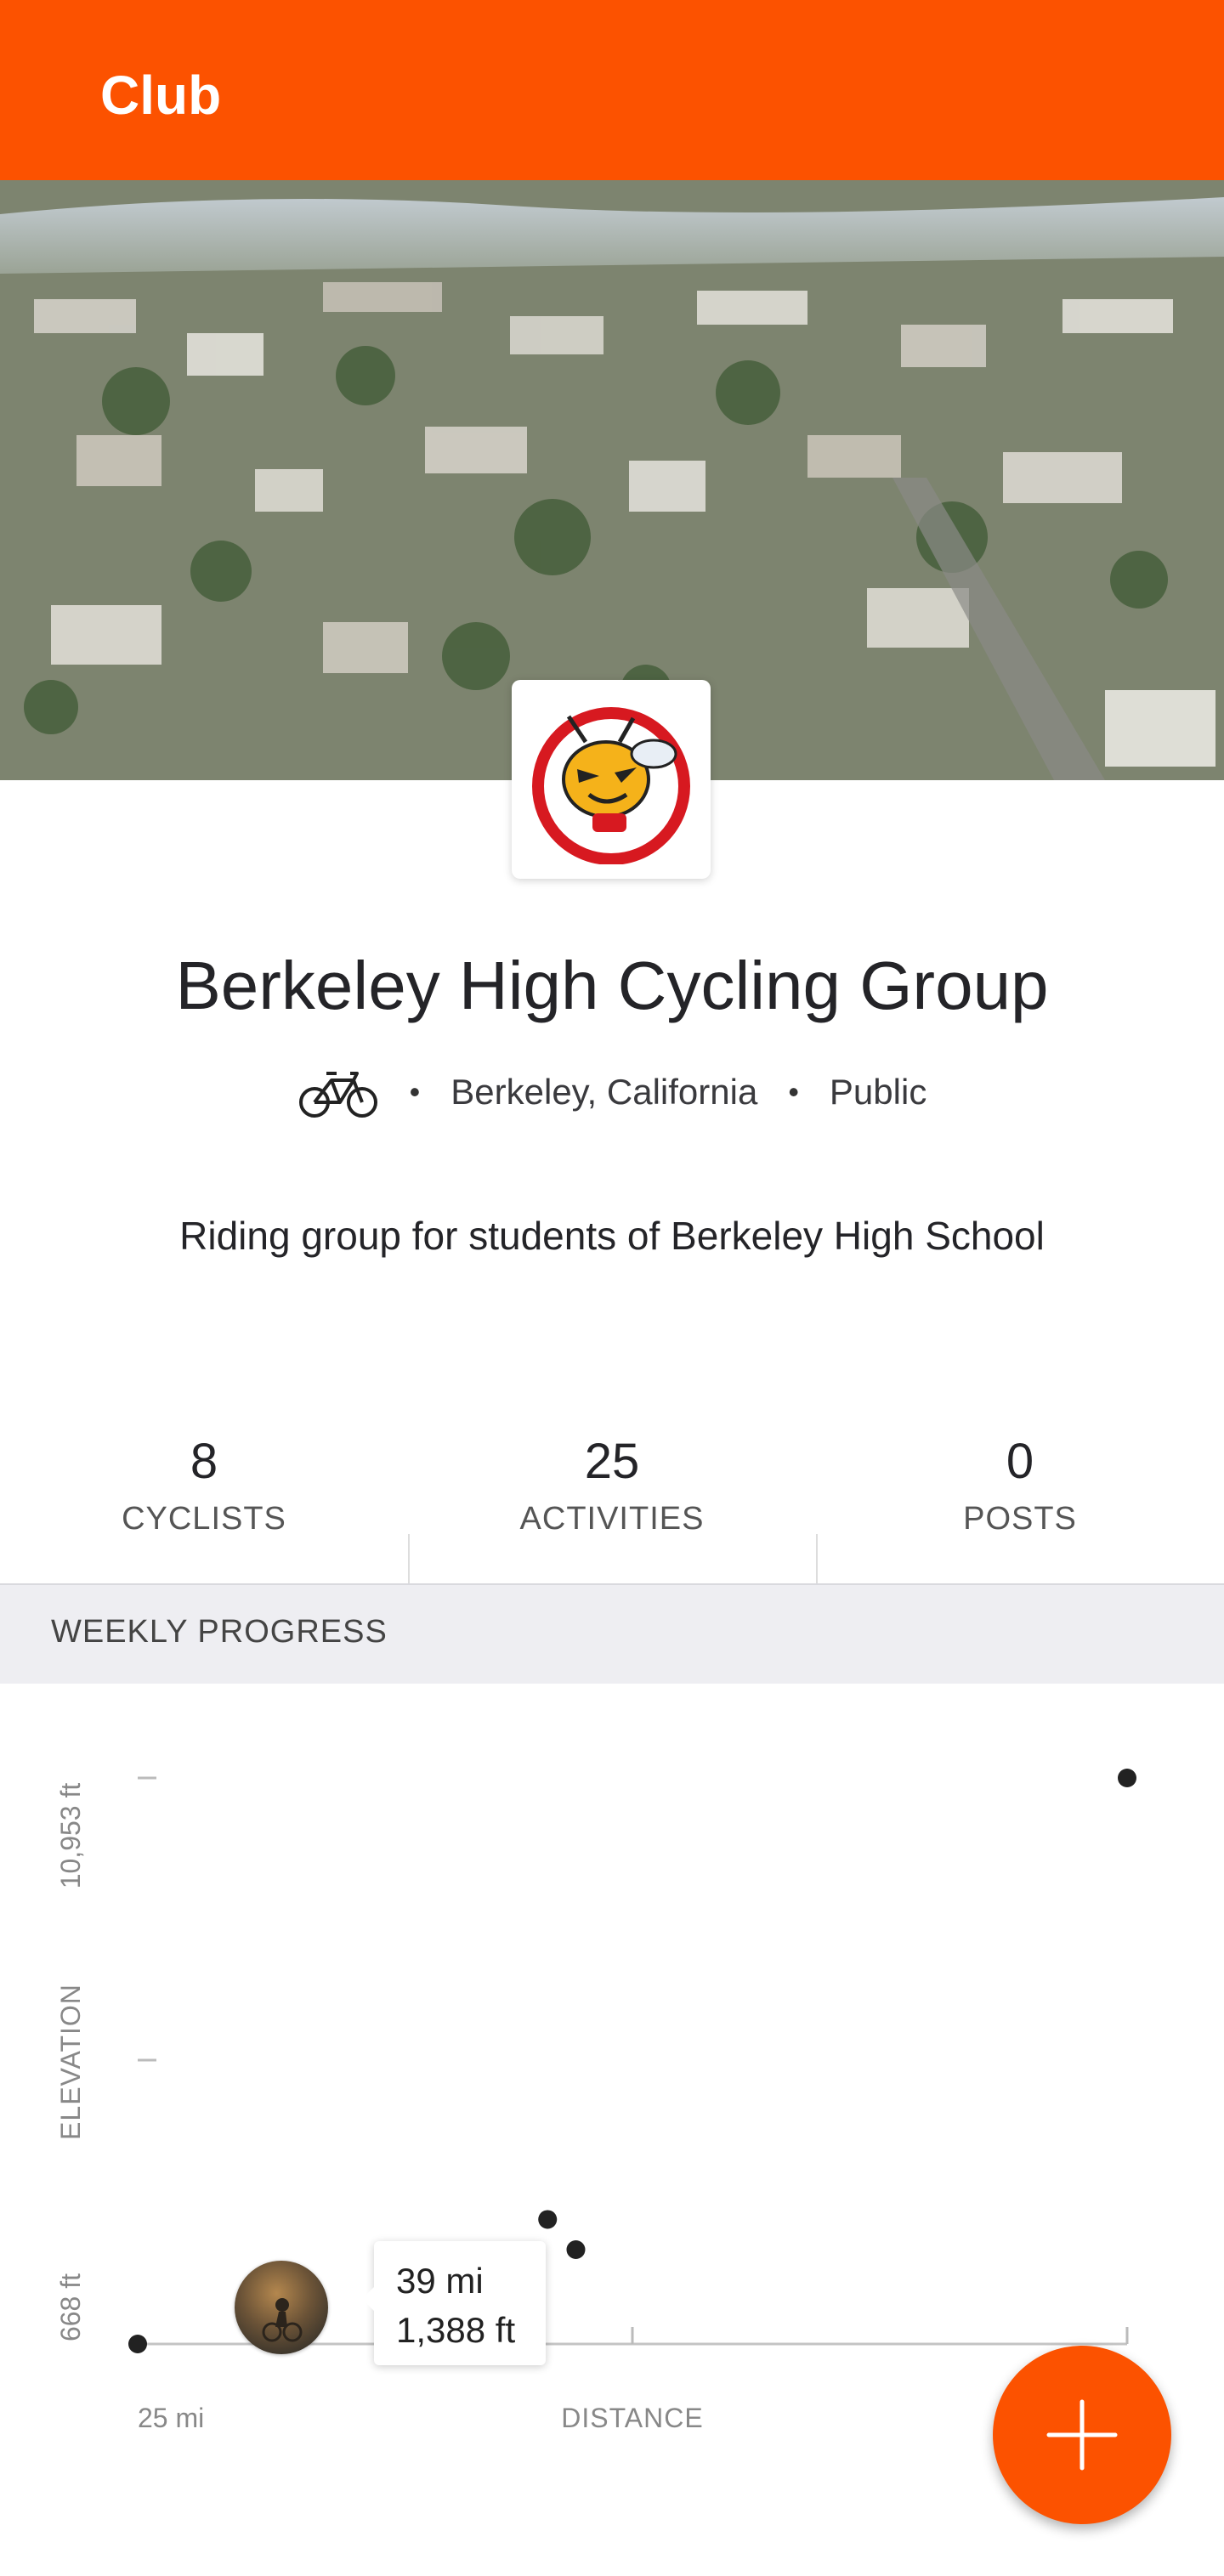 This screenshot has height=2576, width=1224. What do you see at coordinates (454, 2303) in the screenshot?
I see `chart-tooltip: 39 mi 1,388 ft` at bounding box center [454, 2303].